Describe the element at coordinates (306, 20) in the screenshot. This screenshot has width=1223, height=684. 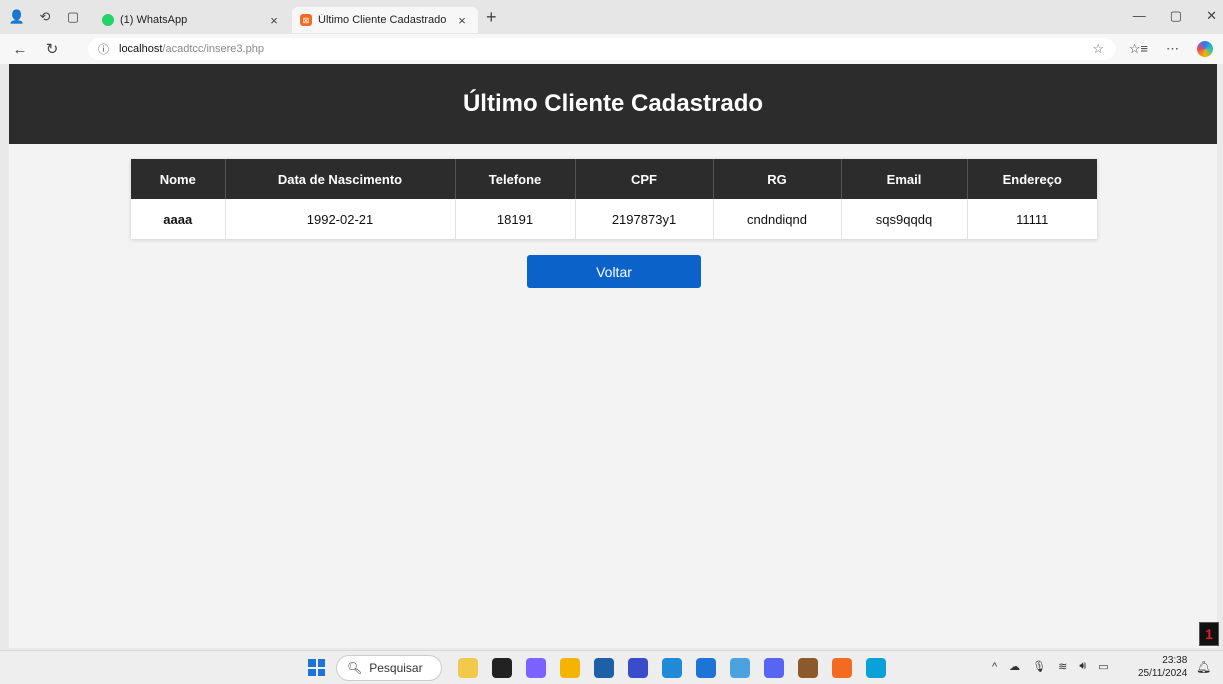
I see `xampp-icon: ⊠` at that location.